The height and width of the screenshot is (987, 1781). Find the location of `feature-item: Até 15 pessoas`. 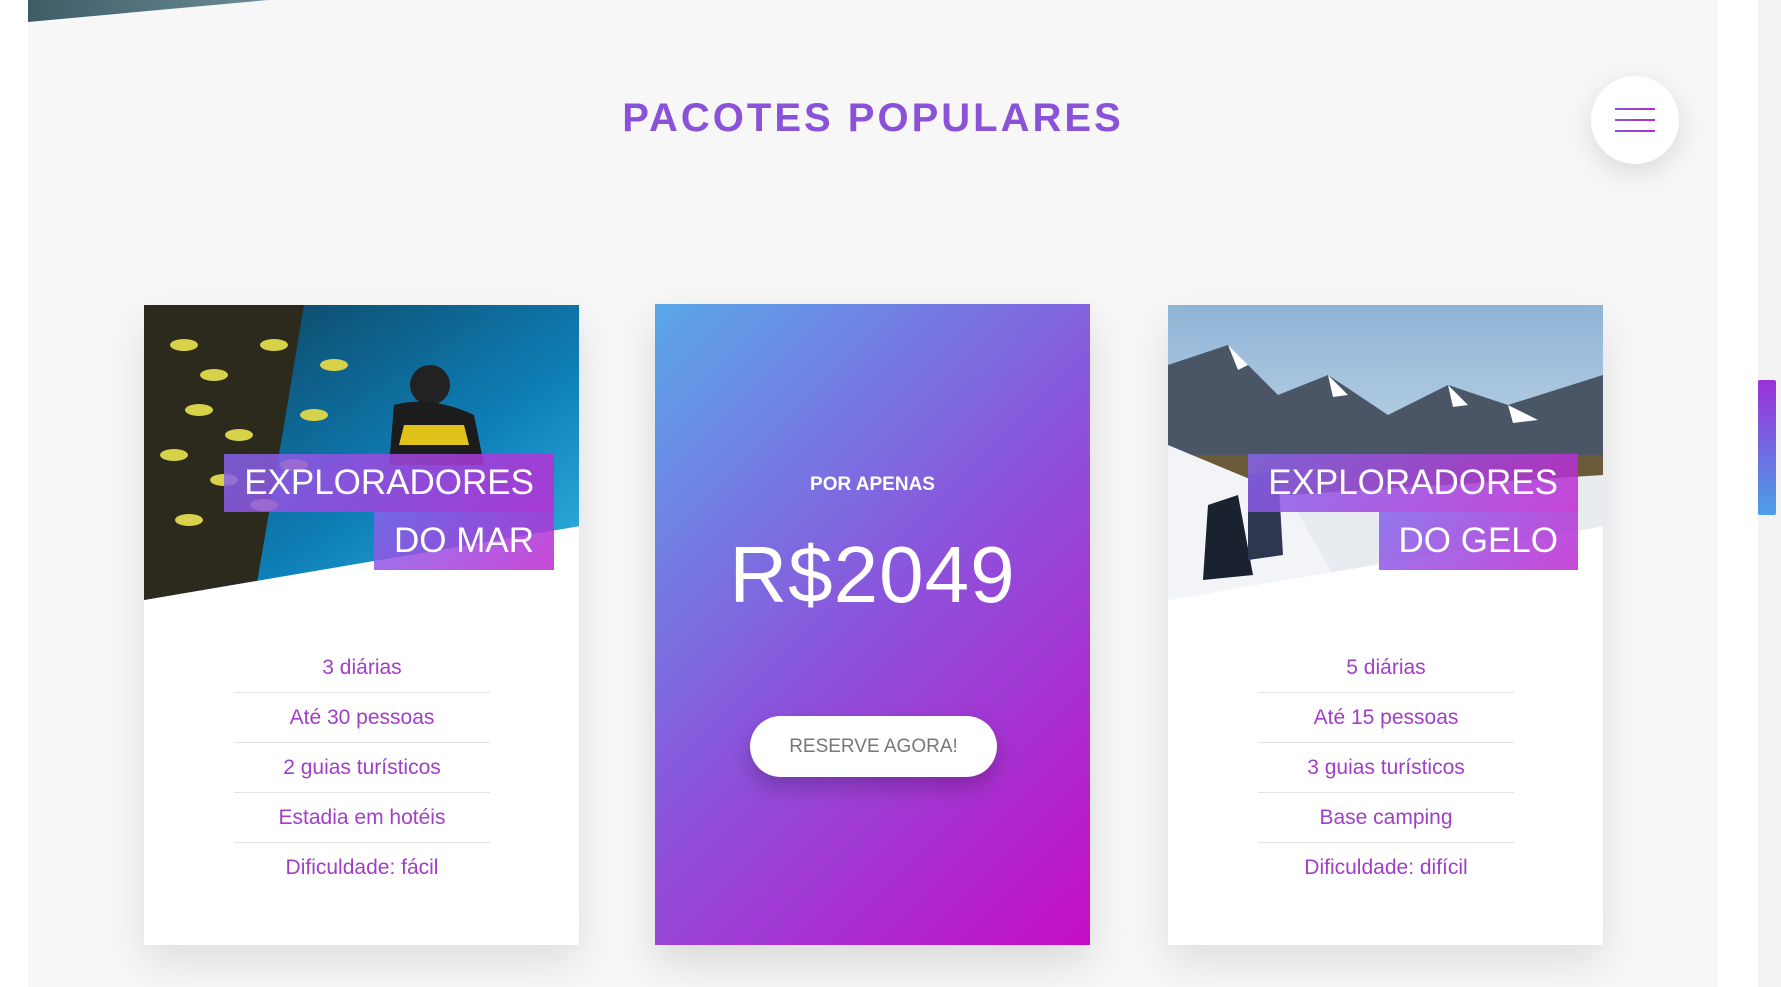

feature-item: Até 15 pessoas is located at coordinates (1386, 718).